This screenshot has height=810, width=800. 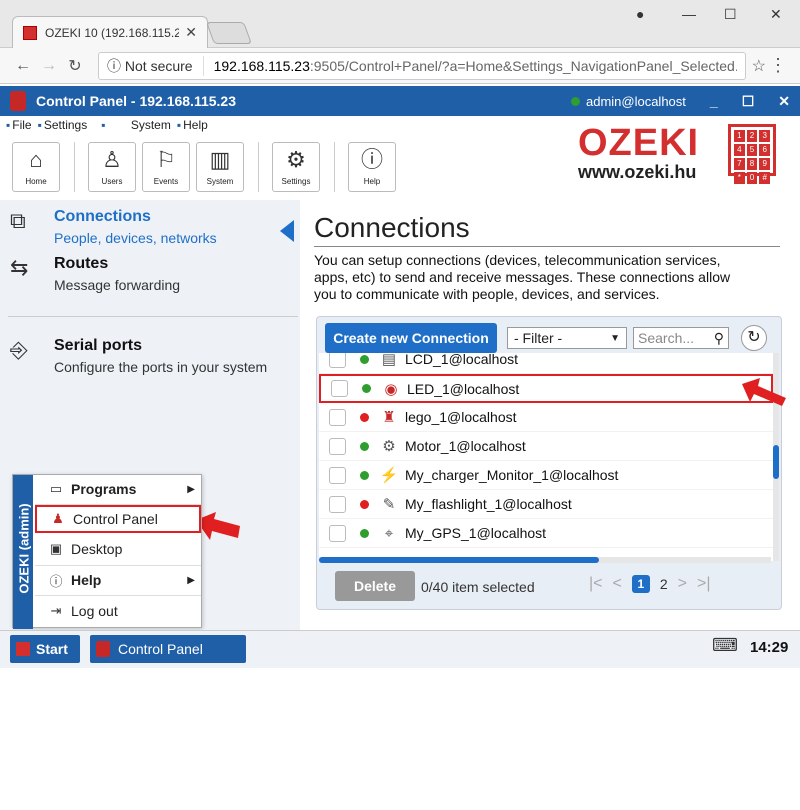 What do you see at coordinates (488, 504) in the screenshot?
I see `connection-name: My_flashlight_1@localhost` at bounding box center [488, 504].